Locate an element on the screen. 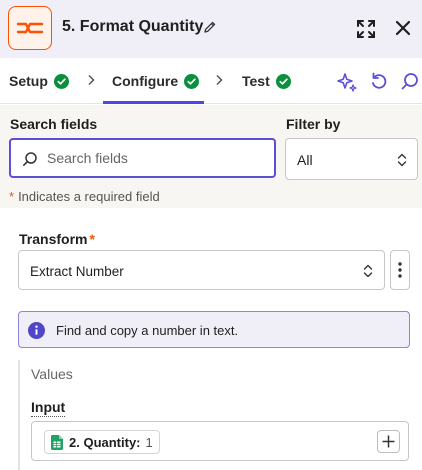 The image size is (422, 470). required-field-note: * Indicates a required field is located at coordinates (84, 196).